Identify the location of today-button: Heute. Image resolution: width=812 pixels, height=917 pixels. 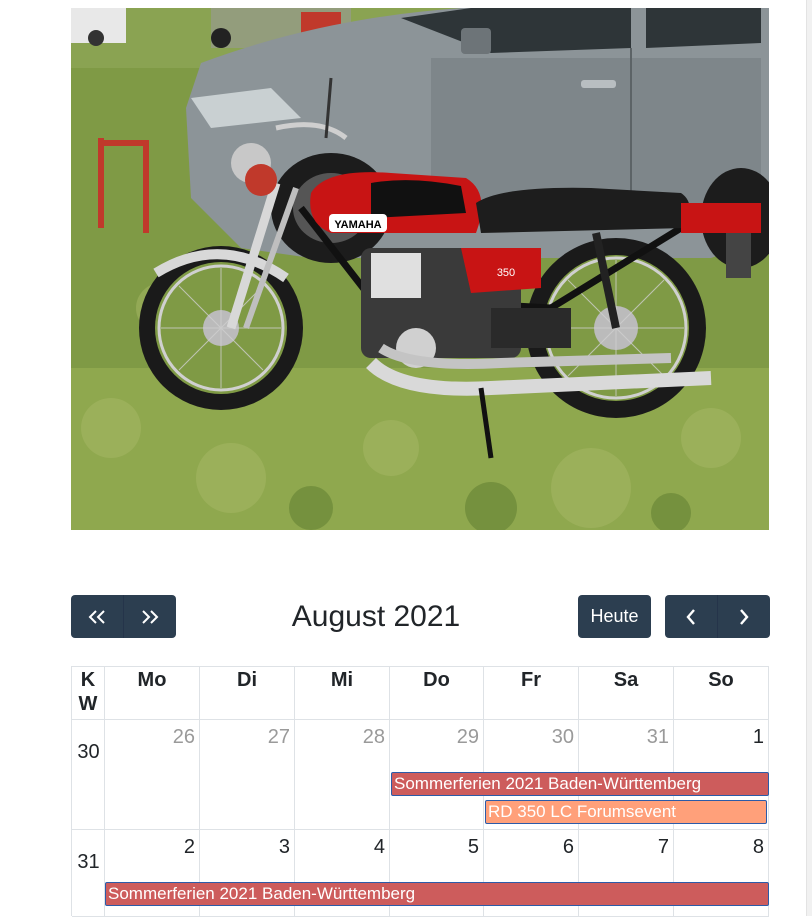
(614, 616).